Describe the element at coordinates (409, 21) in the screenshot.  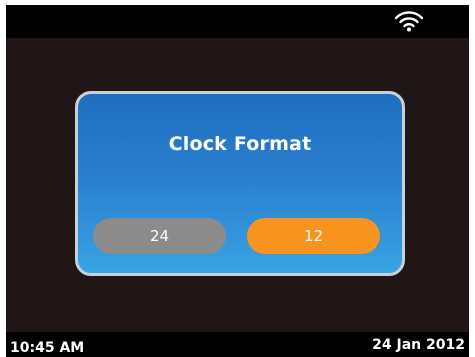
I see `wifi-icon` at that location.